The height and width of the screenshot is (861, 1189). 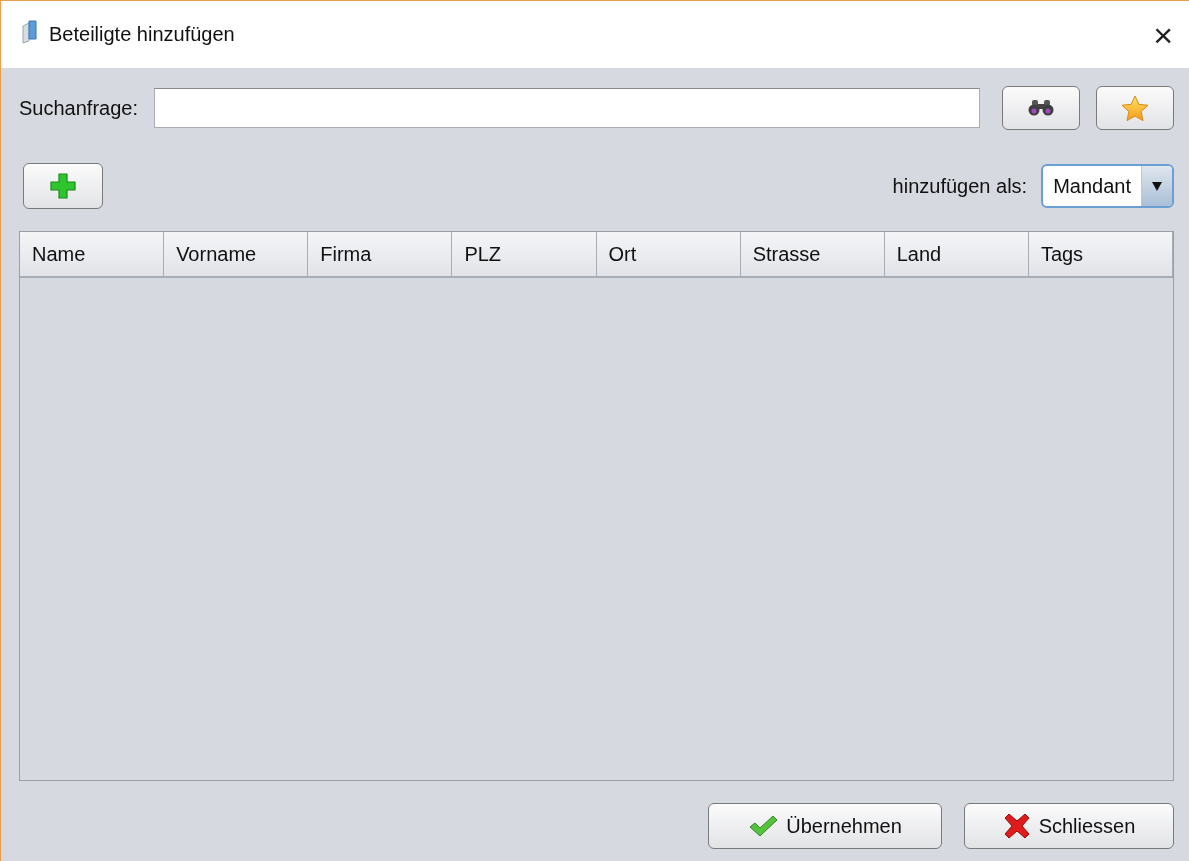 What do you see at coordinates (812, 254) in the screenshot?
I see `column-header: Strasse` at bounding box center [812, 254].